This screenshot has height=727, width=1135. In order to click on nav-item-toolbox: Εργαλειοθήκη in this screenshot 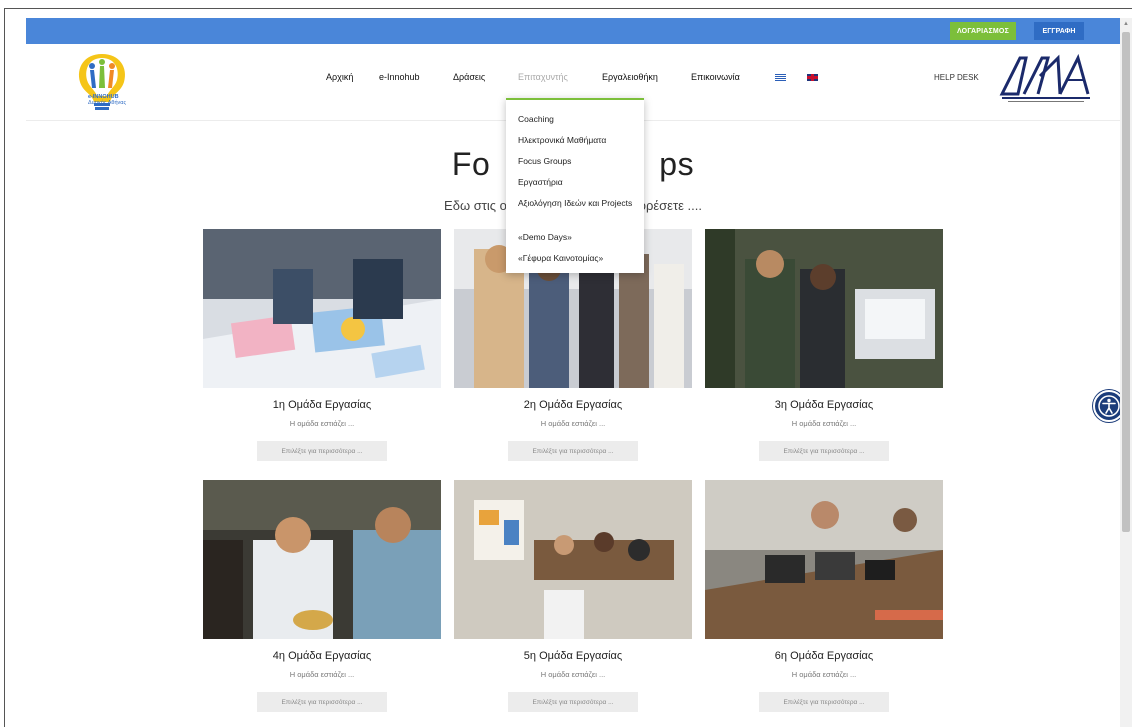, I will do `click(630, 77)`.